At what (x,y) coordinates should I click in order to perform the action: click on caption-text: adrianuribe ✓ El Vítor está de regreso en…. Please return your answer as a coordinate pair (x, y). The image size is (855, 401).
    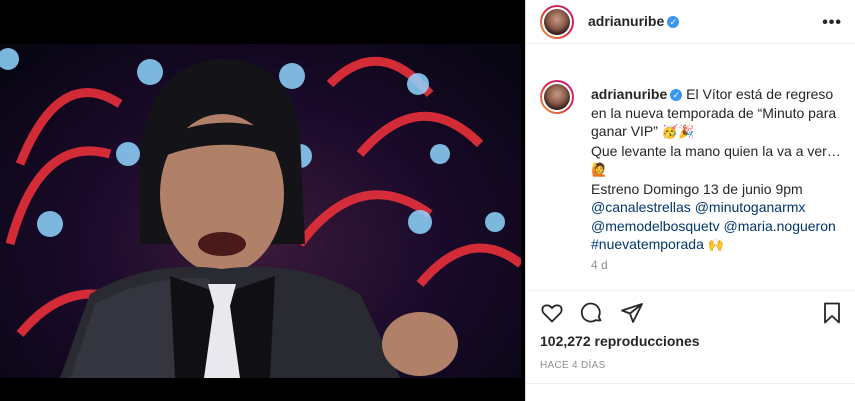
    Looking at the image, I should click on (718, 170).